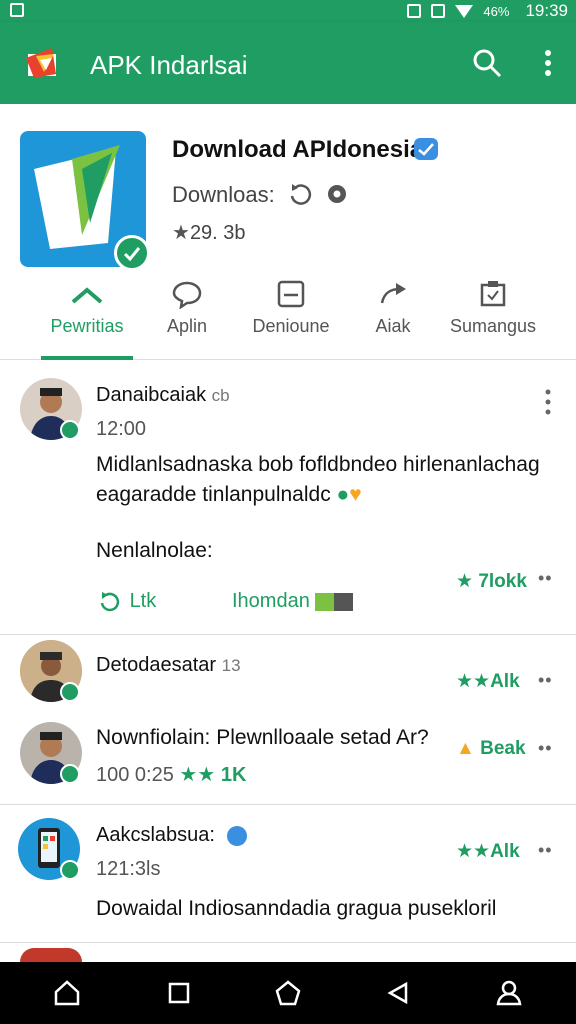 The image size is (576, 1024). I want to click on refresh-icon, so click(301, 194).